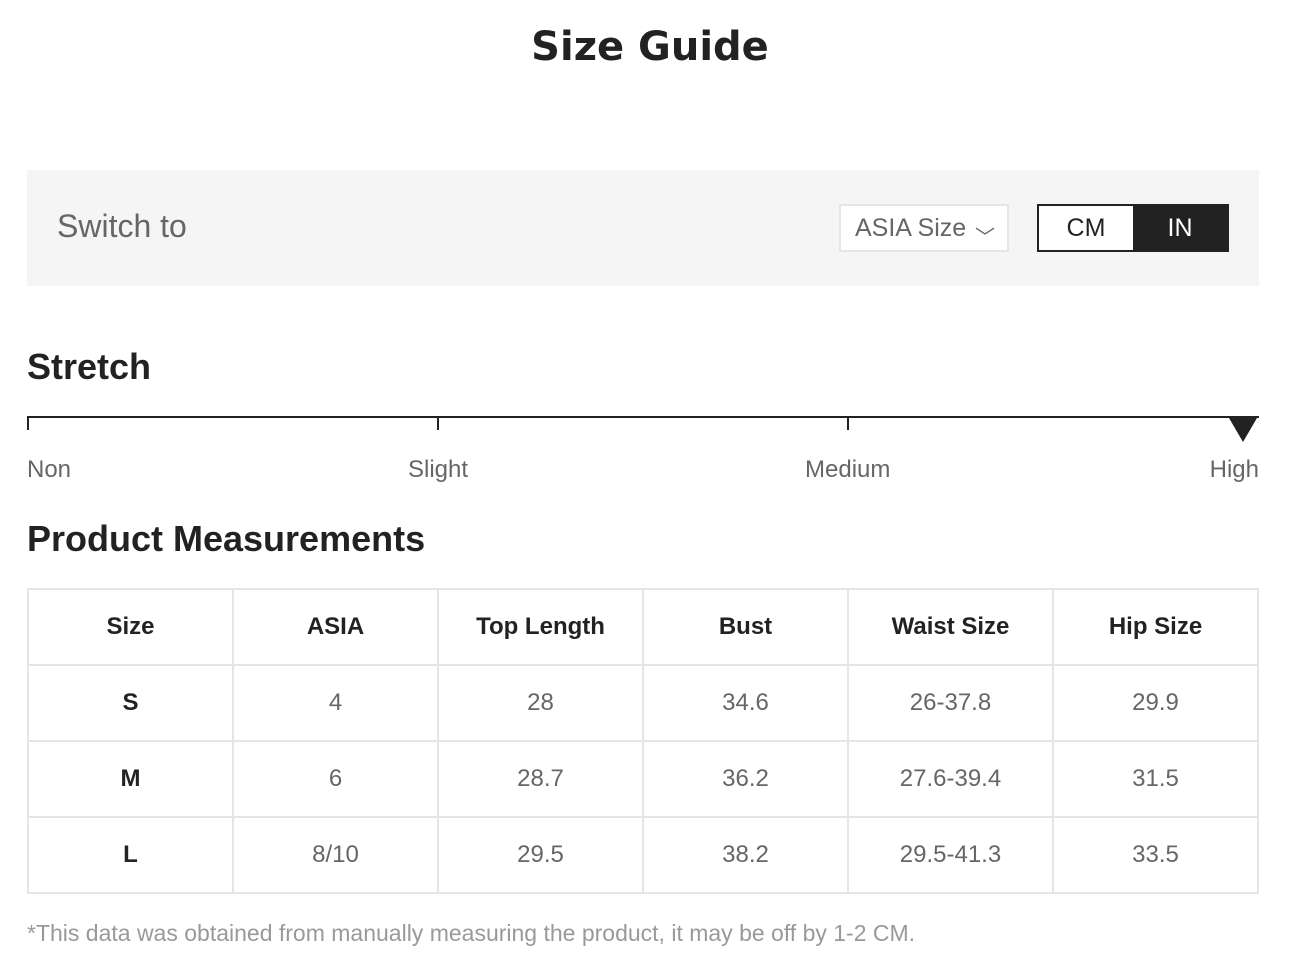 The height and width of the screenshot is (980, 1306). I want to click on size-system-value: ASIA Size, so click(911, 228).